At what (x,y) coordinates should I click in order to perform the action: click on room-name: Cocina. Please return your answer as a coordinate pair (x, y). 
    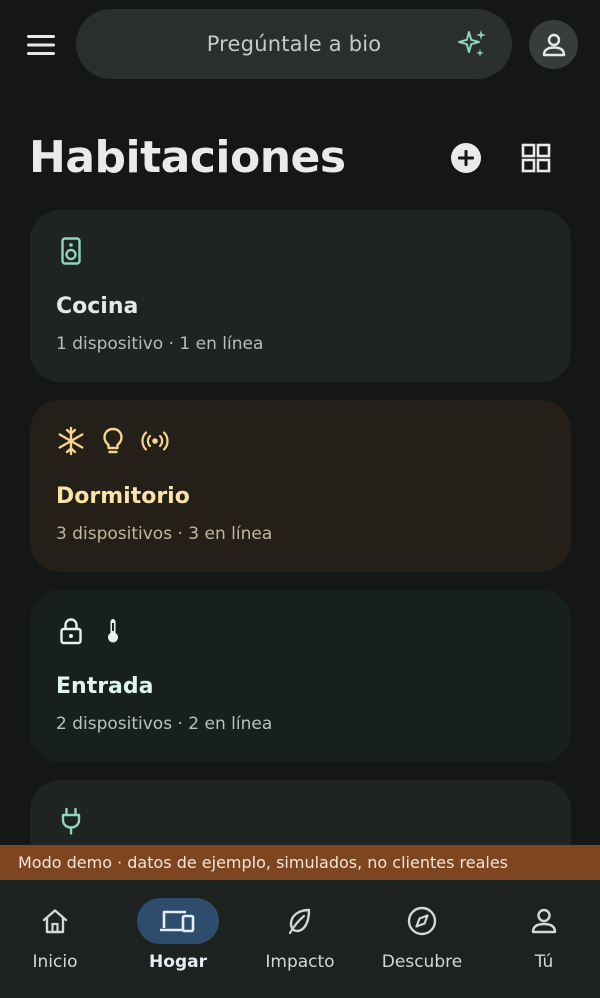
    Looking at the image, I should click on (97, 306).